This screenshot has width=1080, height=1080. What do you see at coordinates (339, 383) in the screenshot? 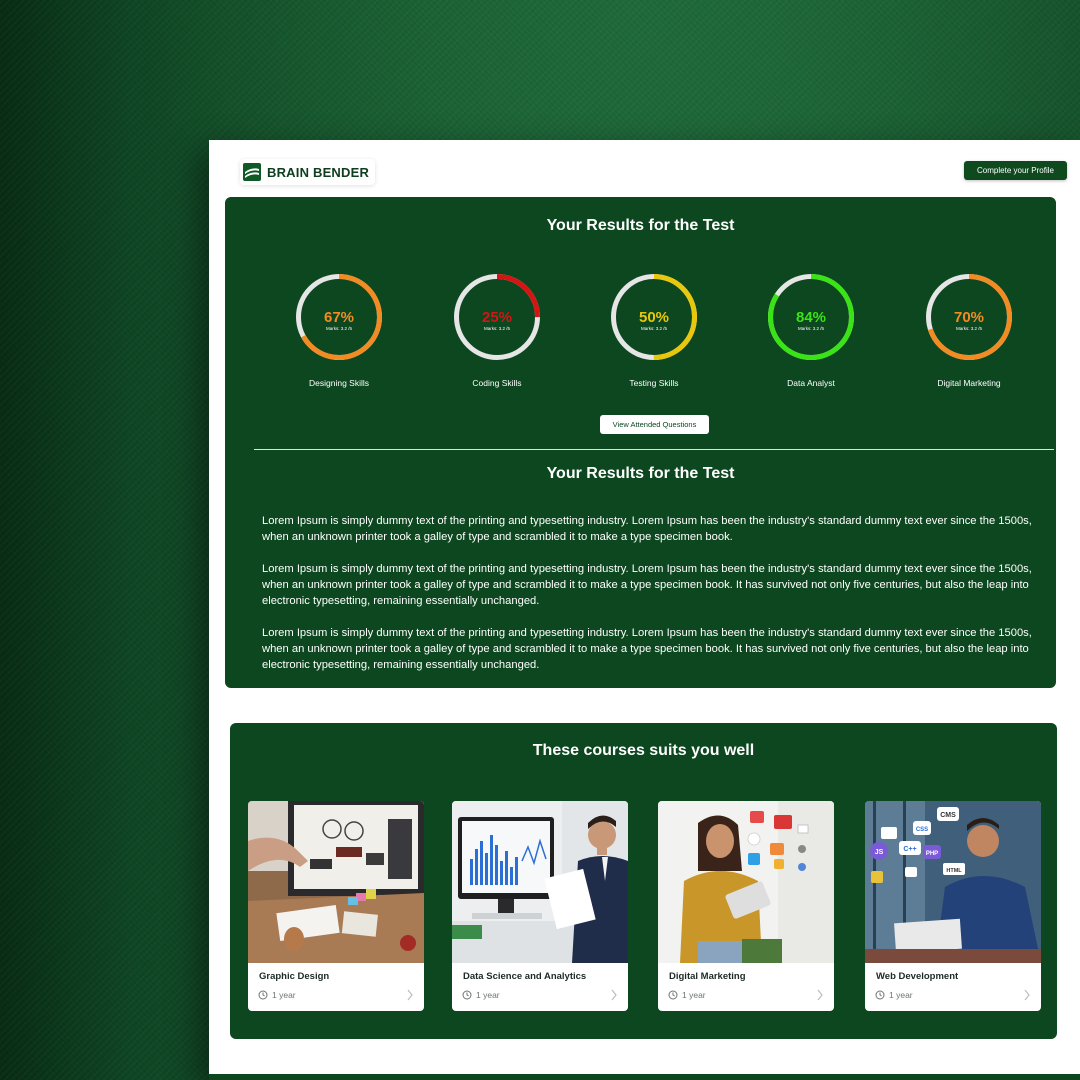
I see `gauge-label: Designing Skills` at bounding box center [339, 383].